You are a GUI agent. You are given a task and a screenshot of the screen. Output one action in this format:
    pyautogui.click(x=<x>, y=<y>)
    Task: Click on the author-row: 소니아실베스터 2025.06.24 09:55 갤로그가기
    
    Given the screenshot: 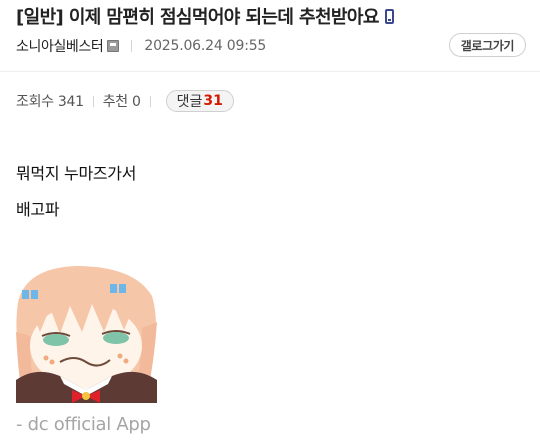 What is the action you would take?
    pyautogui.click(x=271, y=46)
    